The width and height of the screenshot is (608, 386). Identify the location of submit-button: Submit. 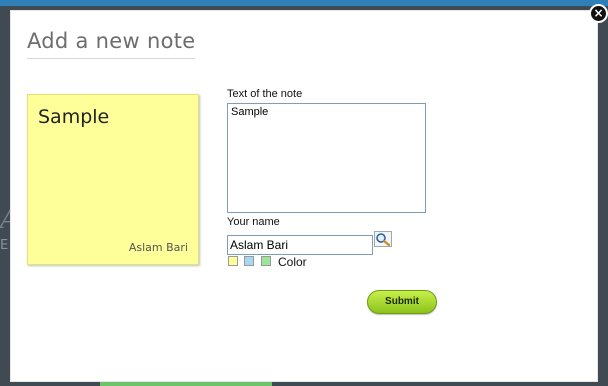
(402, 302).